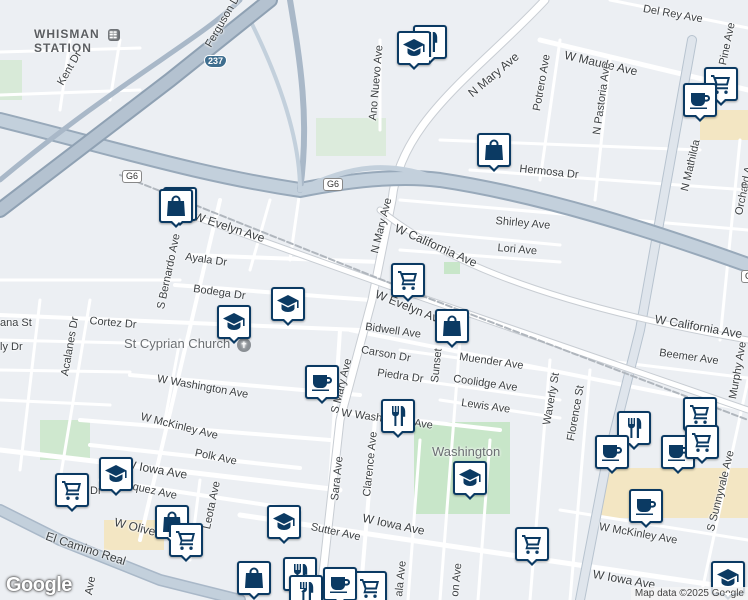 The width and height of the screenshot is (748, 600). I want to click on park-small, so click(452, 268).